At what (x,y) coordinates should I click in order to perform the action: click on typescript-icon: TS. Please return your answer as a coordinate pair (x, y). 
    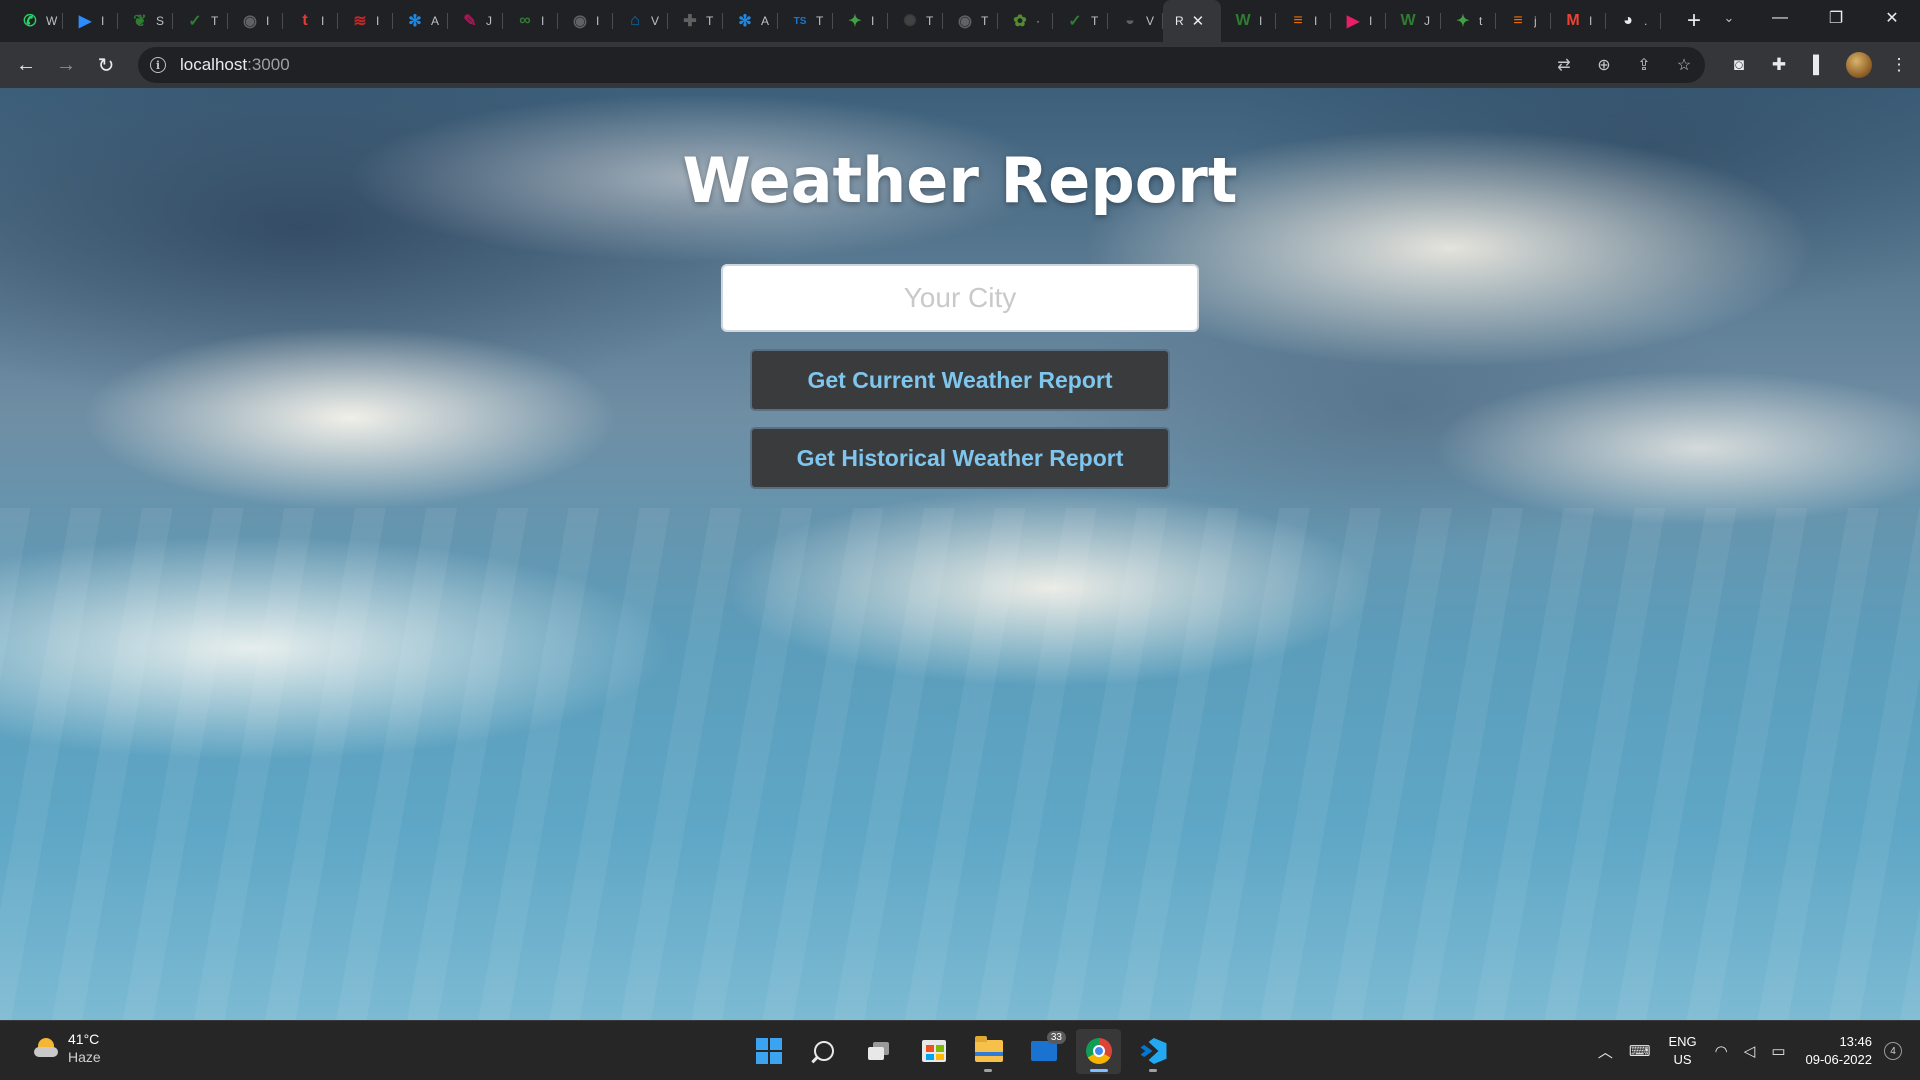
    Looking at the image, I should click on (800, 21).